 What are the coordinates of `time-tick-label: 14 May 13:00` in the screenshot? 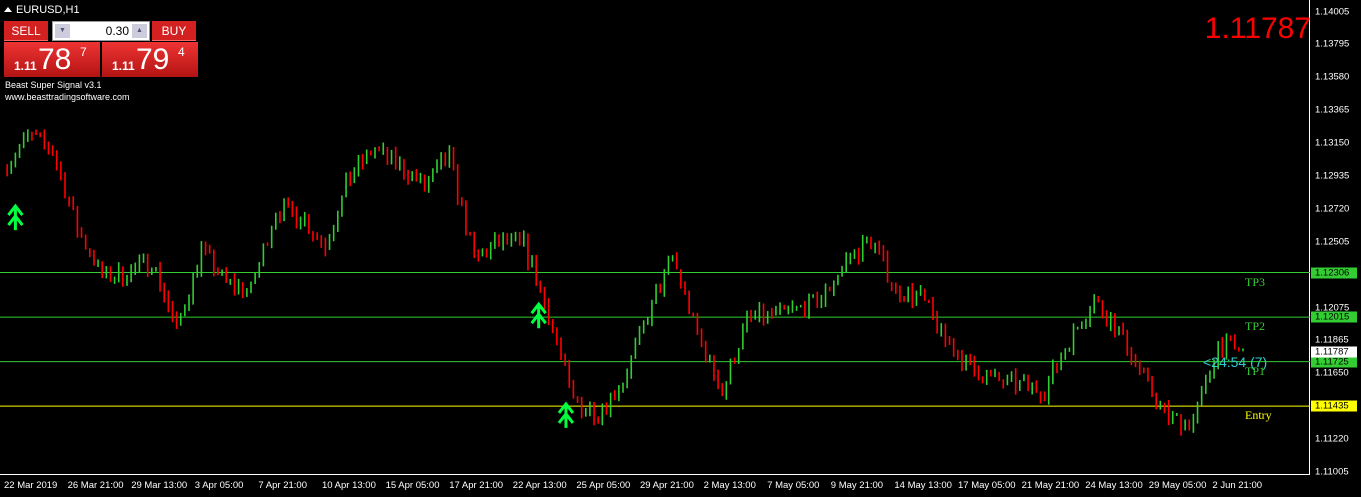 It's located at (923, 485).